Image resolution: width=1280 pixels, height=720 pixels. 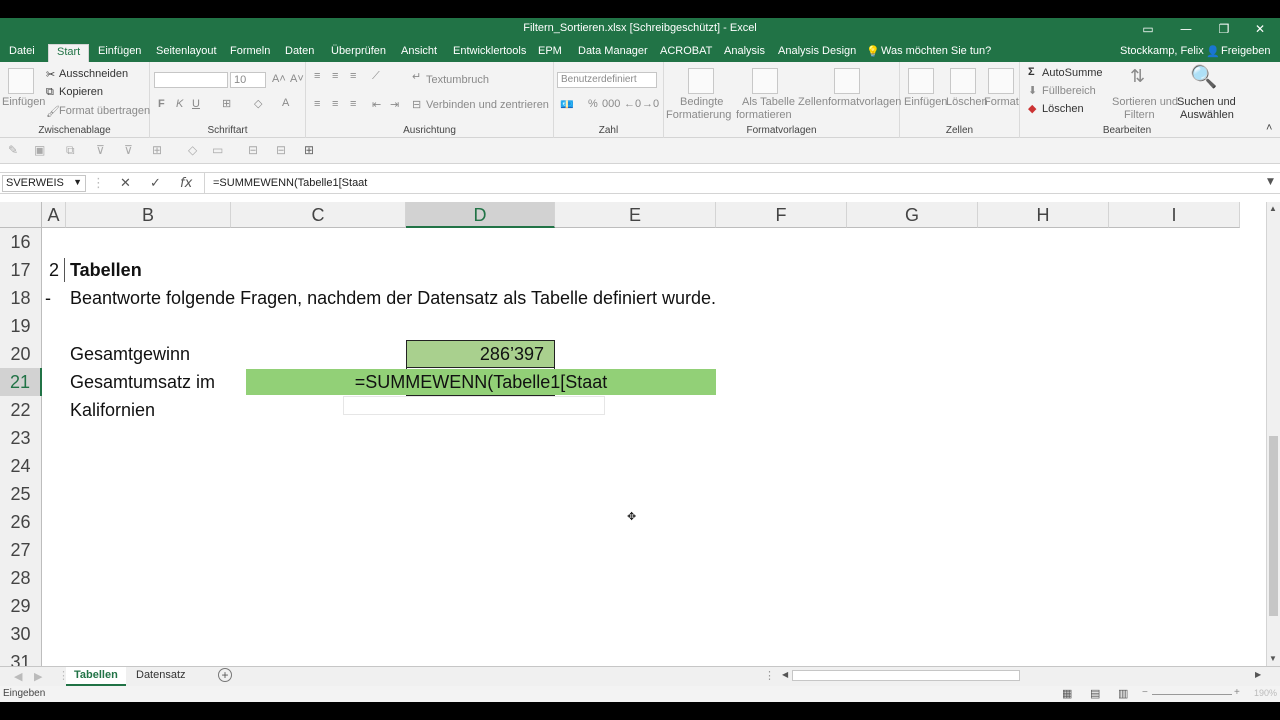 I want to click on row-header-26: 26, so click(x=21, y=522).